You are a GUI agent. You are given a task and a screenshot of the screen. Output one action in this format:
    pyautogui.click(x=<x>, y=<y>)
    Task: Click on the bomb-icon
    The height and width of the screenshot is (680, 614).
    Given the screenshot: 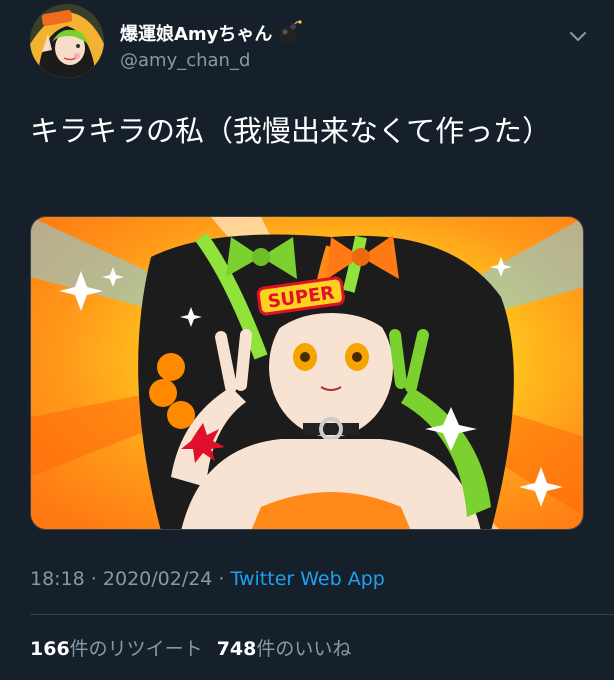 What is the action you would take?
    pyautogui.click(x=289, y=33)
    